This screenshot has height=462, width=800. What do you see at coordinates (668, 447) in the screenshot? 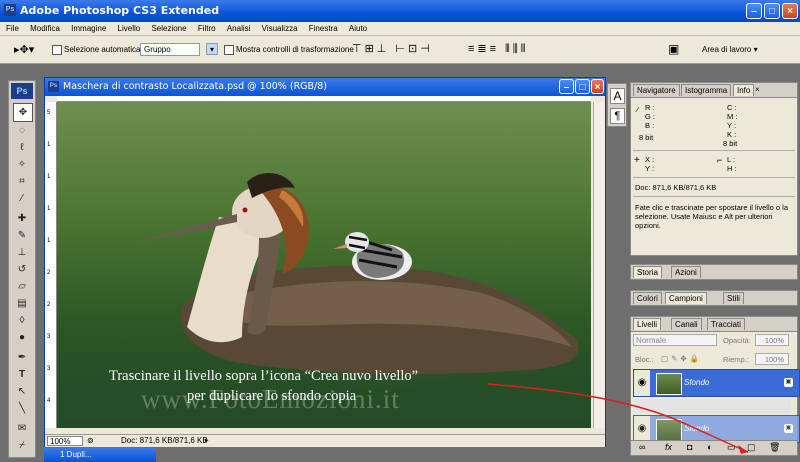
I see `layer-style-icon: fx` at bounding box center [668, 447].